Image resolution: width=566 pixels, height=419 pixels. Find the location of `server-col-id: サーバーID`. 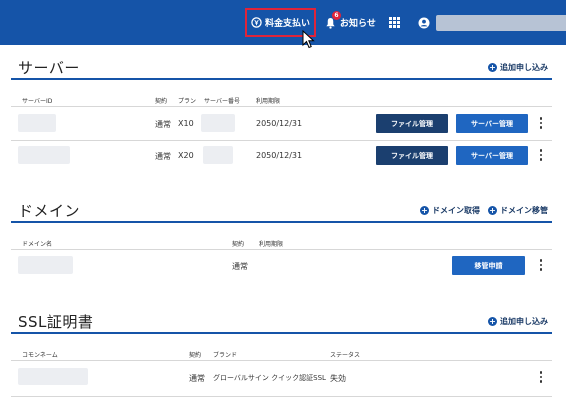

server-col-id: サーバーID is located at coordinates (37, 101).